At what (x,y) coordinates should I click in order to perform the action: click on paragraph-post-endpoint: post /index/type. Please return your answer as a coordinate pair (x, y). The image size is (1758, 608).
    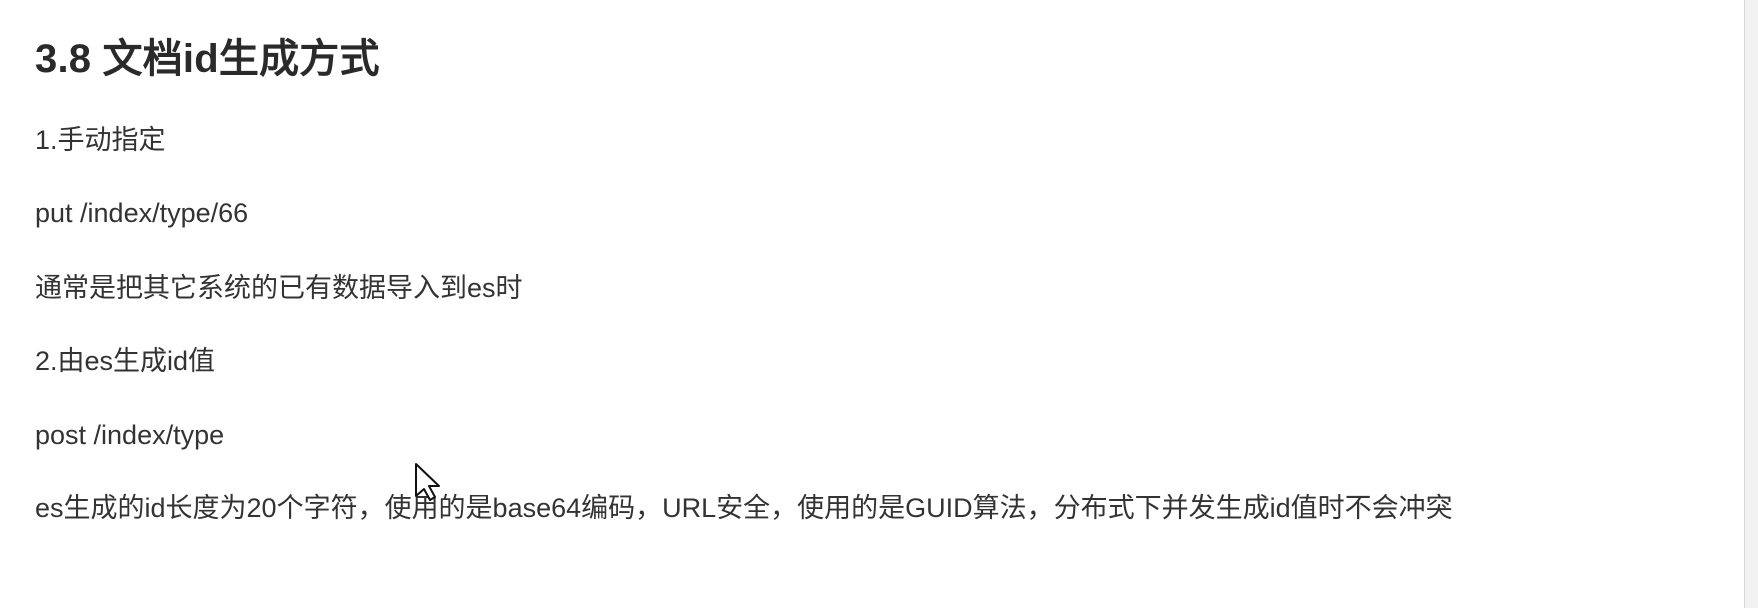
    Looking at the image, I should click on (130, 435).